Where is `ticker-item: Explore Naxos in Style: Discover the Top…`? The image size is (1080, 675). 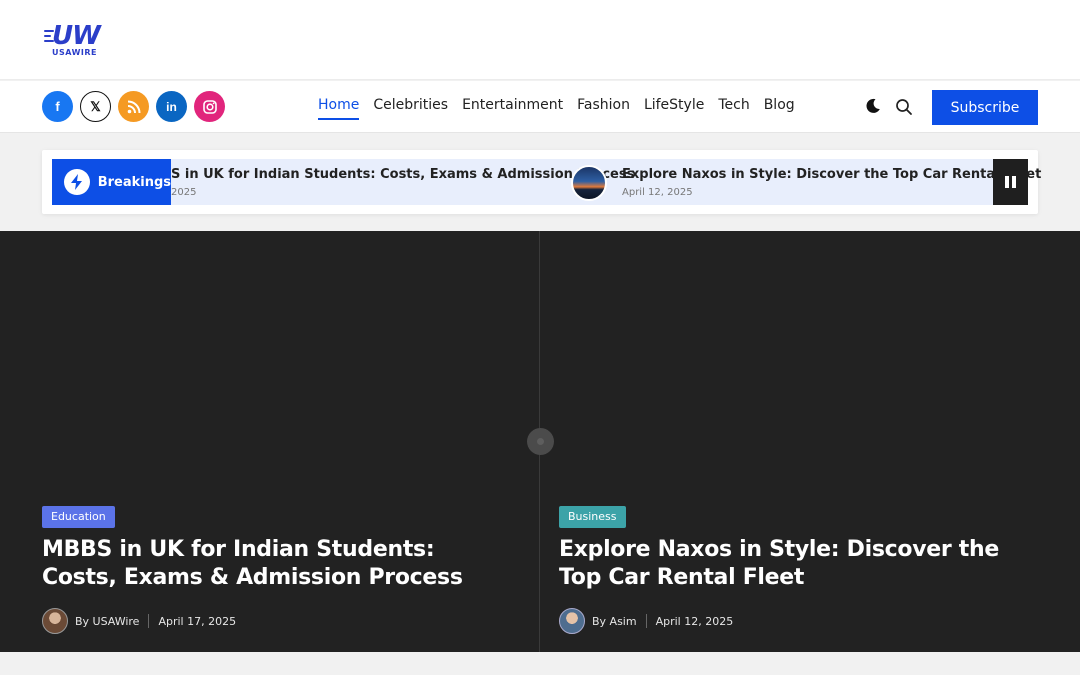 ticker-item: Explore Naxos in Style: Discover the Top… is located at coordinates (831, 182).